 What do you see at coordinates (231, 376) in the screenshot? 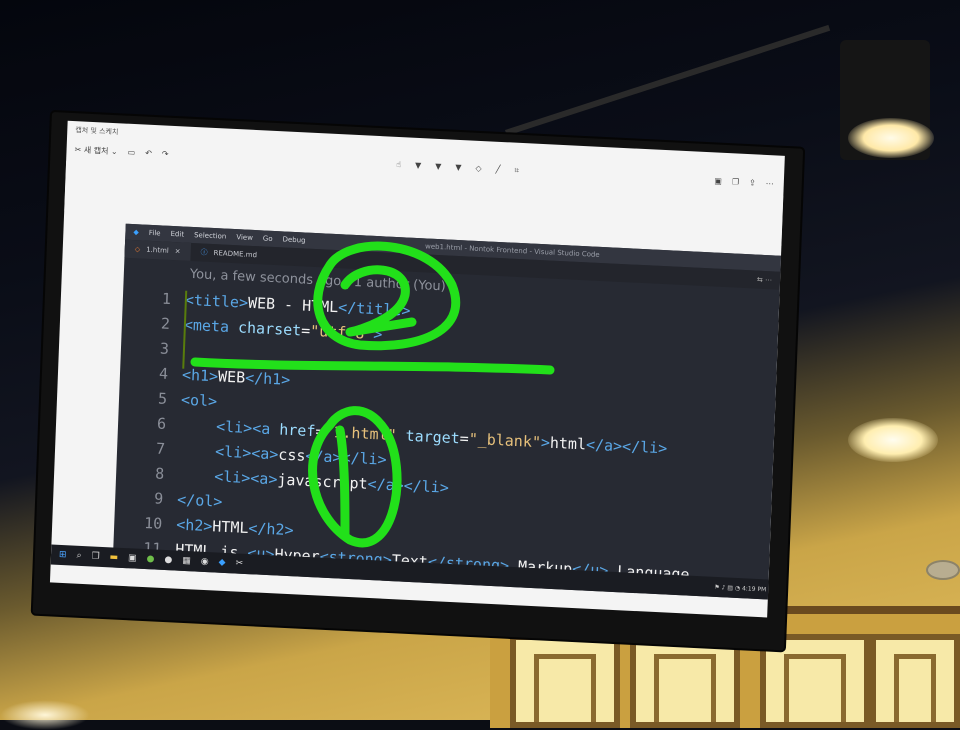
I see `code-token: WEB` at bounding box center [231, 376].